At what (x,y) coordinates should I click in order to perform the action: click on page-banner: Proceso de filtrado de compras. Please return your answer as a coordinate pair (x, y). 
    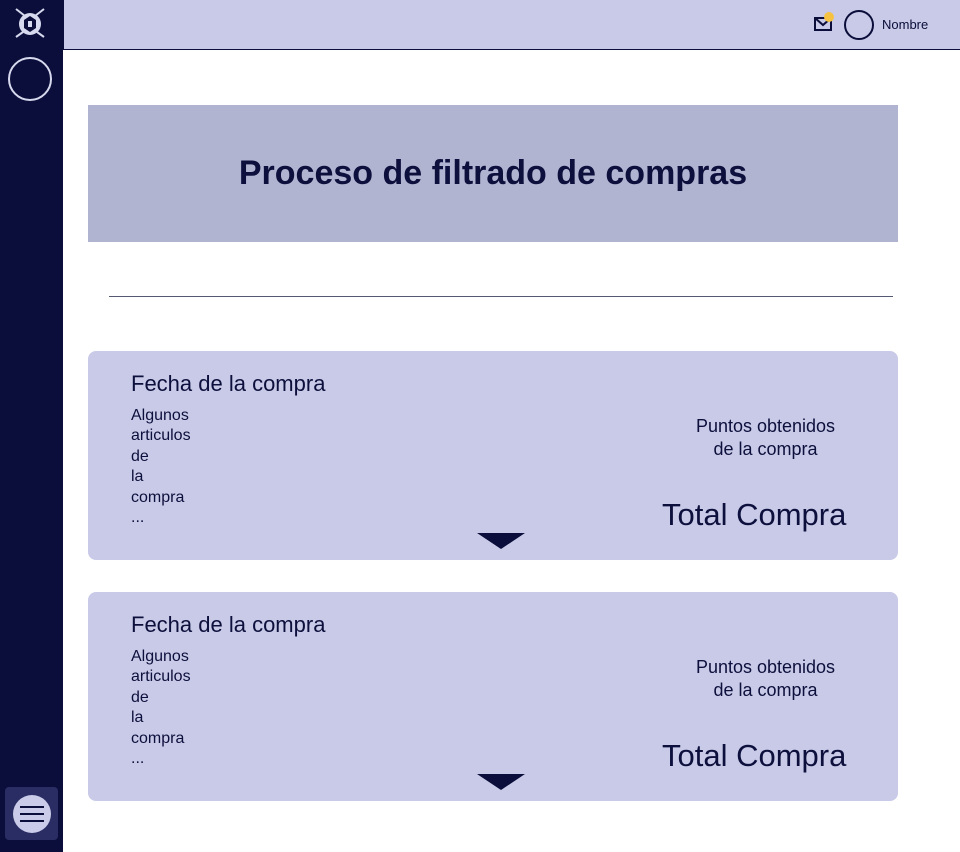
    Looking at the image, I should click on (493, 173).